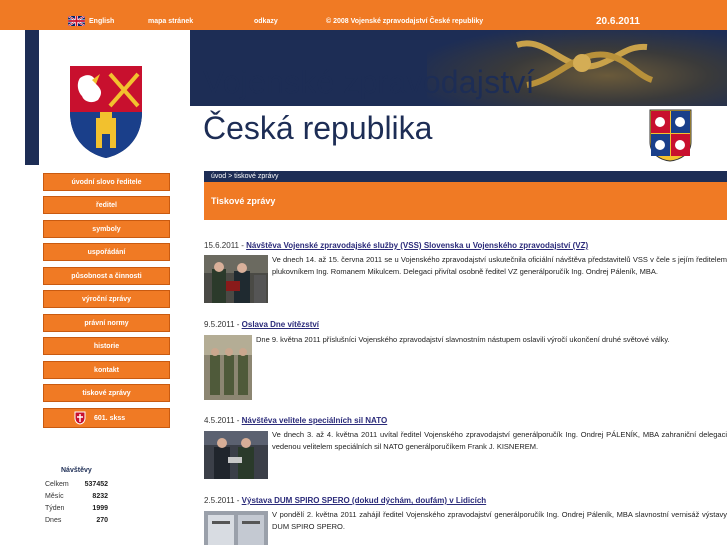 Image resolution: width=727 pixels, height=545 pixels. Describe the element at coordinates (96, 484) in the screenshot. I see `stats-value: 537452` at that location.